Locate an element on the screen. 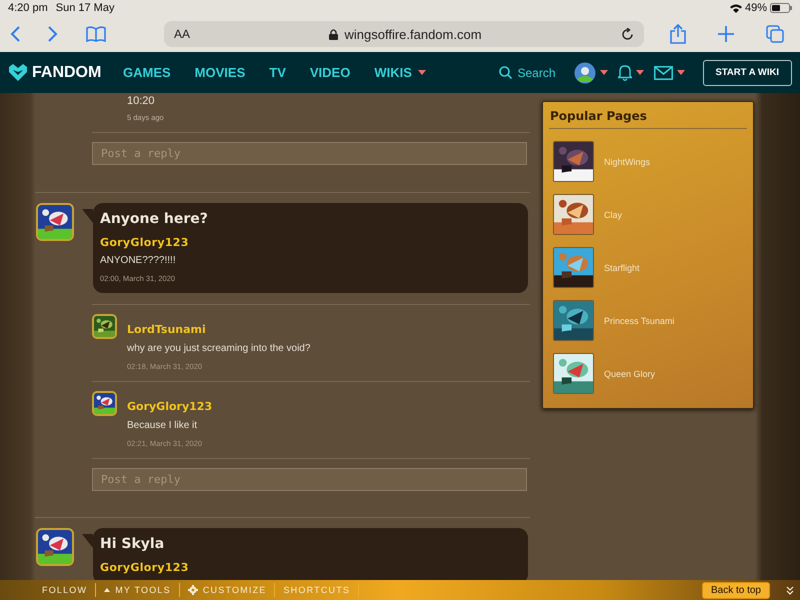 This screenshot has height=600, width=800. book-icon is located at coordinates (96, 34).